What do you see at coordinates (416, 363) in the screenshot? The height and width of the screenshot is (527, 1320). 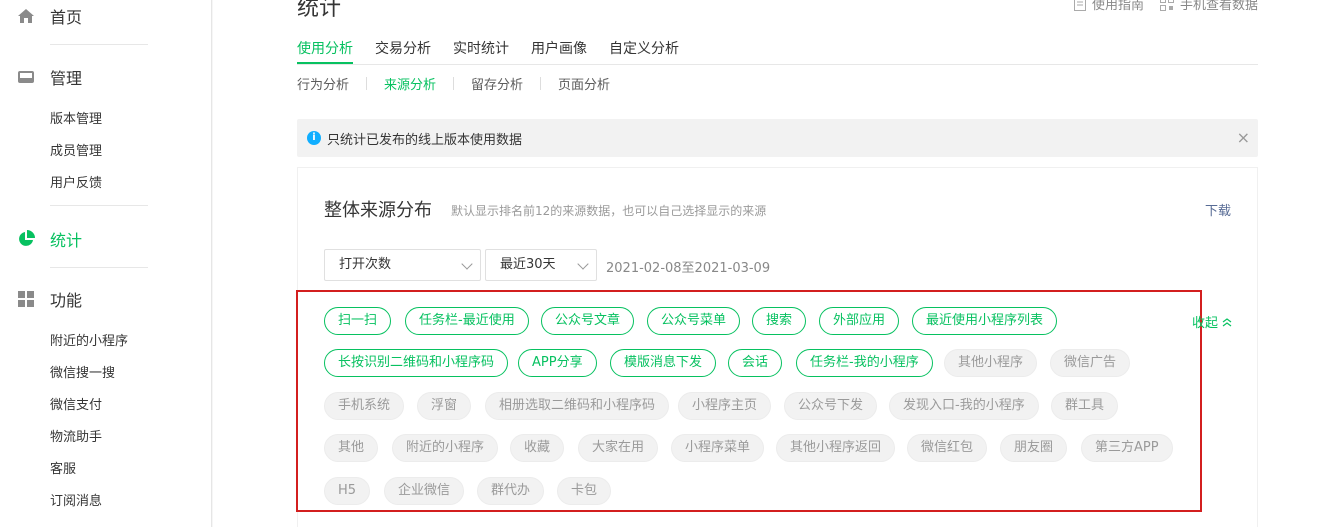 I see `source-tag: 长按识别二维码和小程序码` at bounding box center [416, 363].